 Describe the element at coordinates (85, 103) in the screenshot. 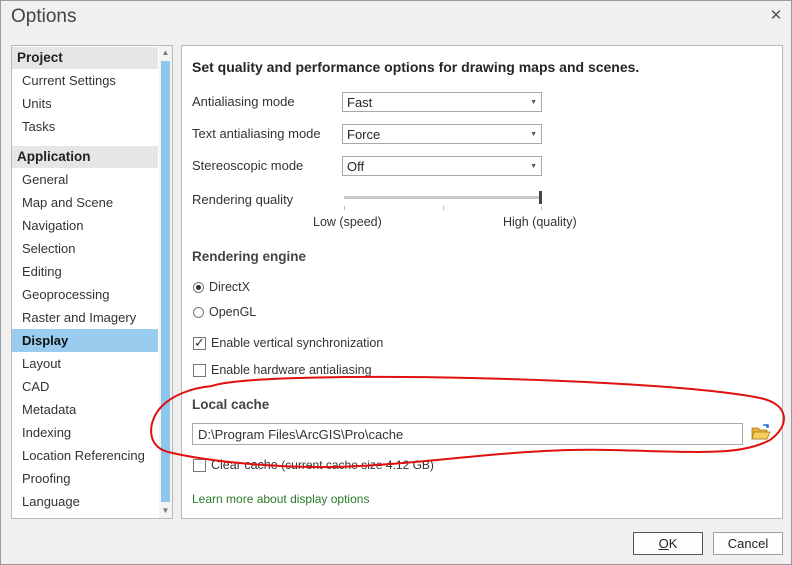

I see `nav-item-units: Units` at that location.